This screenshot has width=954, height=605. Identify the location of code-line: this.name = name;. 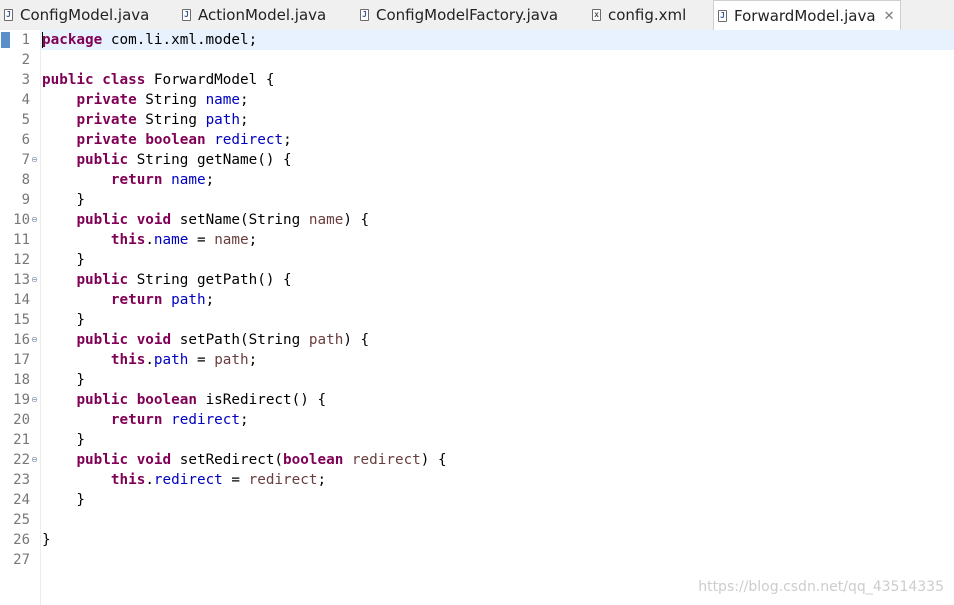
(149, 240).